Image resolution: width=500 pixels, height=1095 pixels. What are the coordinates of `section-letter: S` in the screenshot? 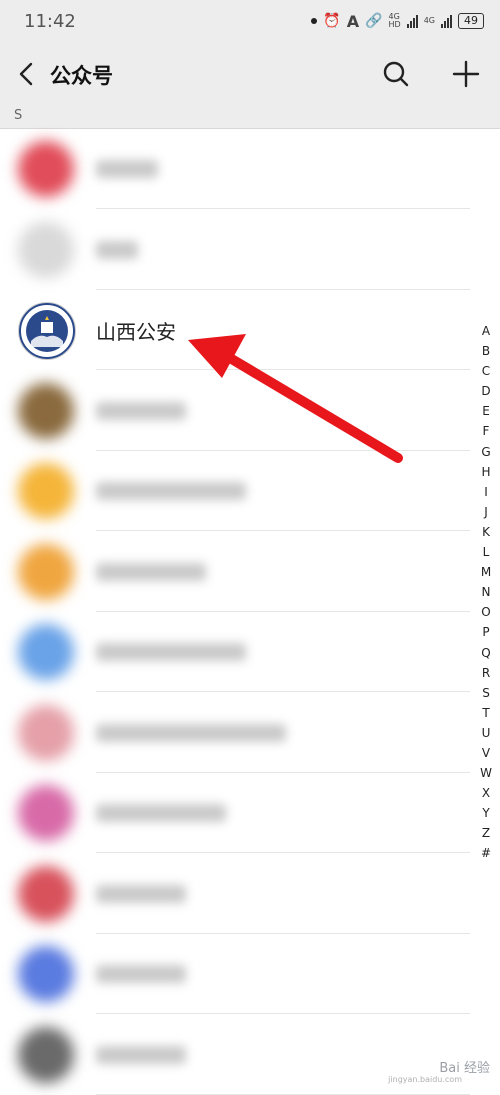 It's located at (18, 115).